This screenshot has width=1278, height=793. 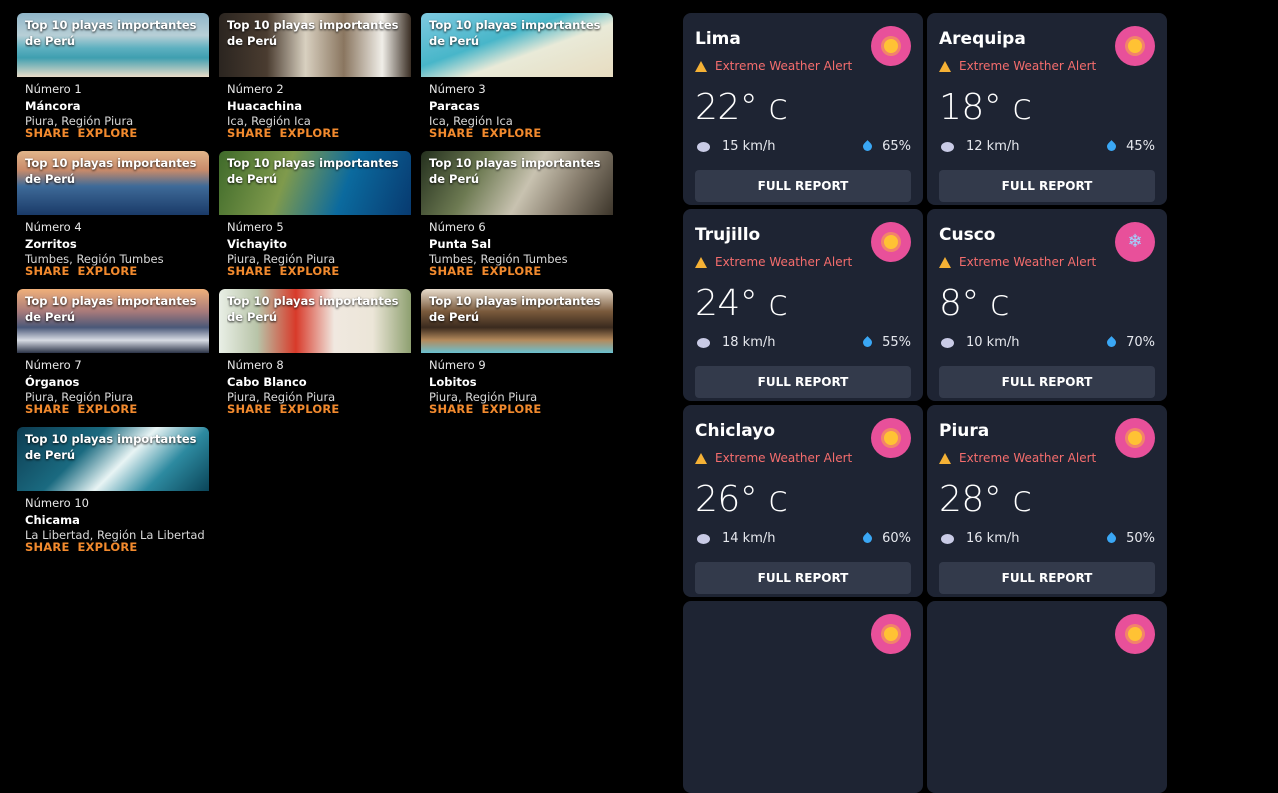 I want to click on beach-number: Número 5, so click(x=255, y=227).